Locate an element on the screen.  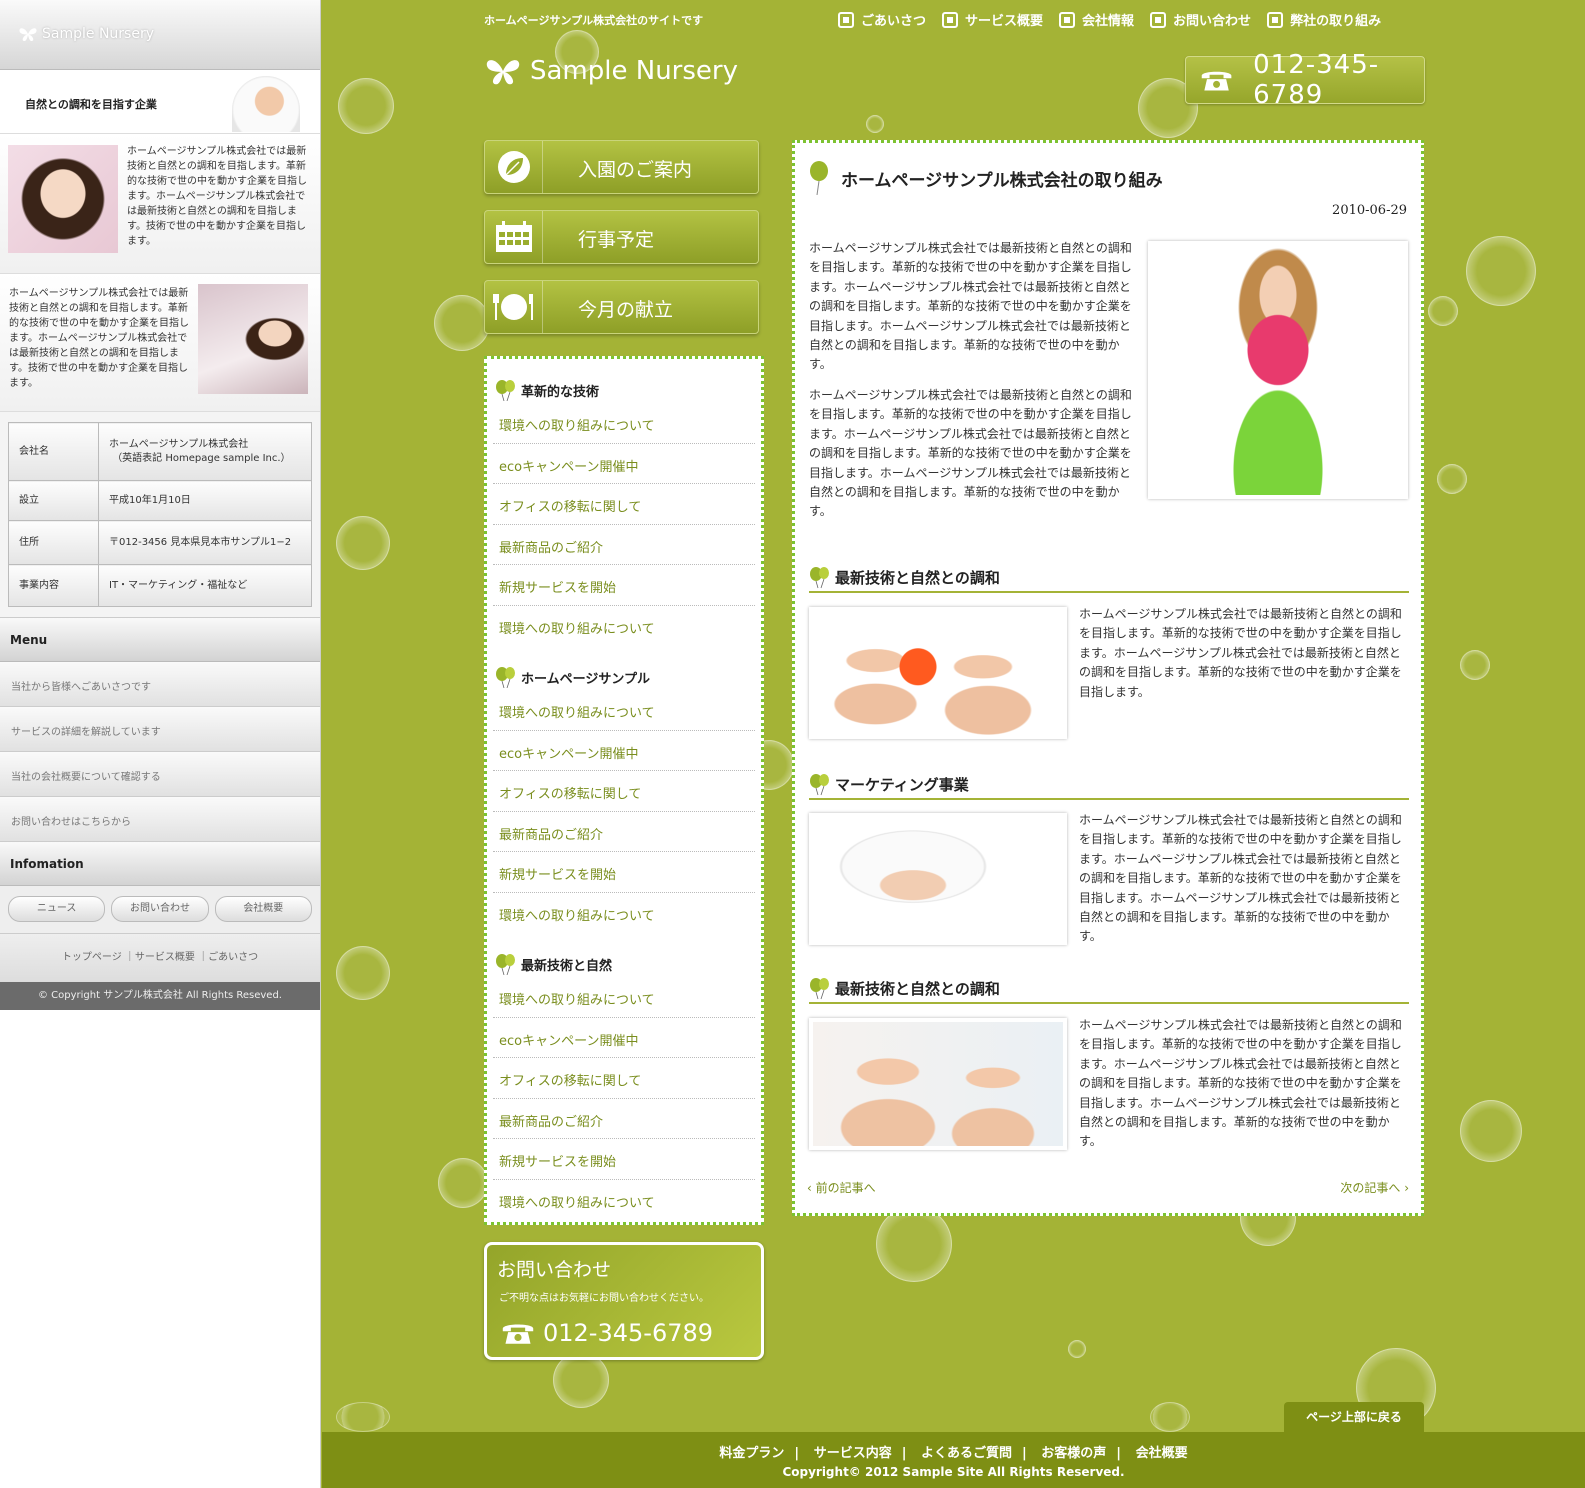
leaf-icon is located at coordinates (513, 167).